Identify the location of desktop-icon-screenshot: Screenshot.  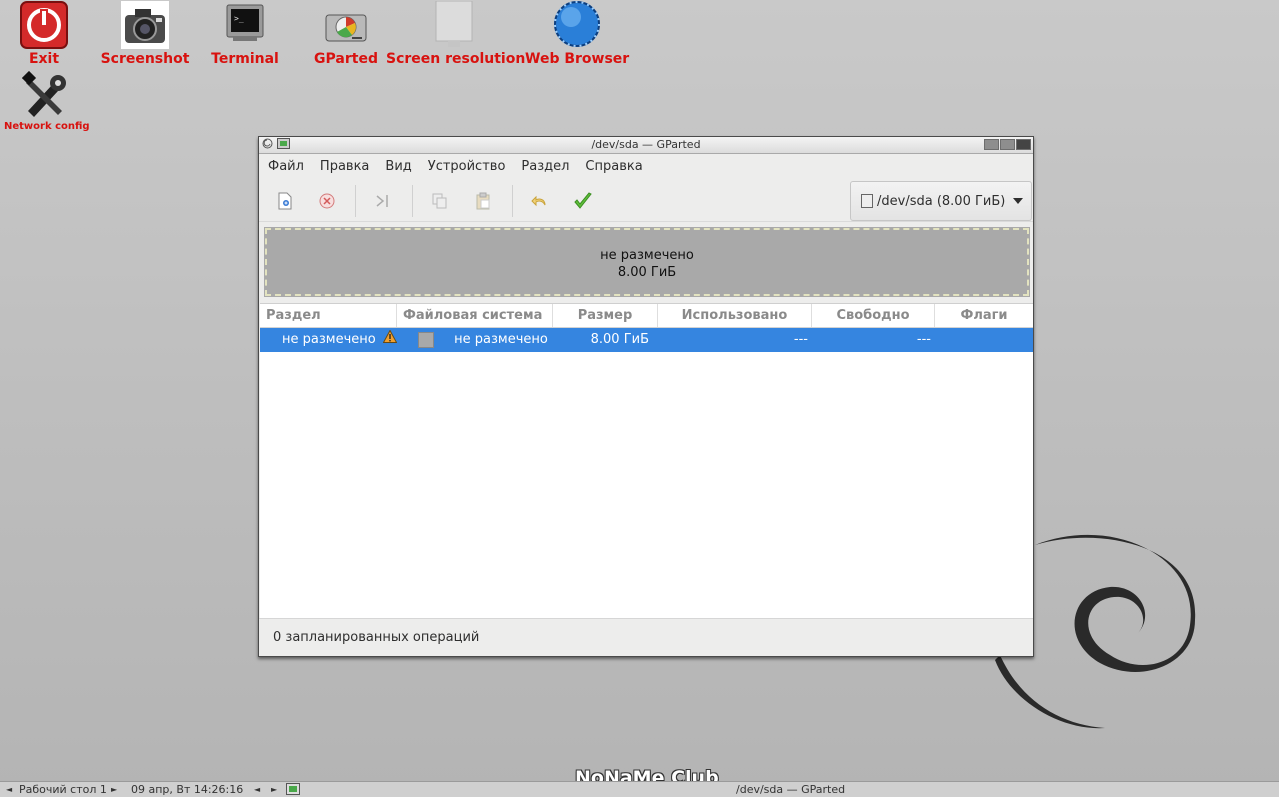
(145, 34).